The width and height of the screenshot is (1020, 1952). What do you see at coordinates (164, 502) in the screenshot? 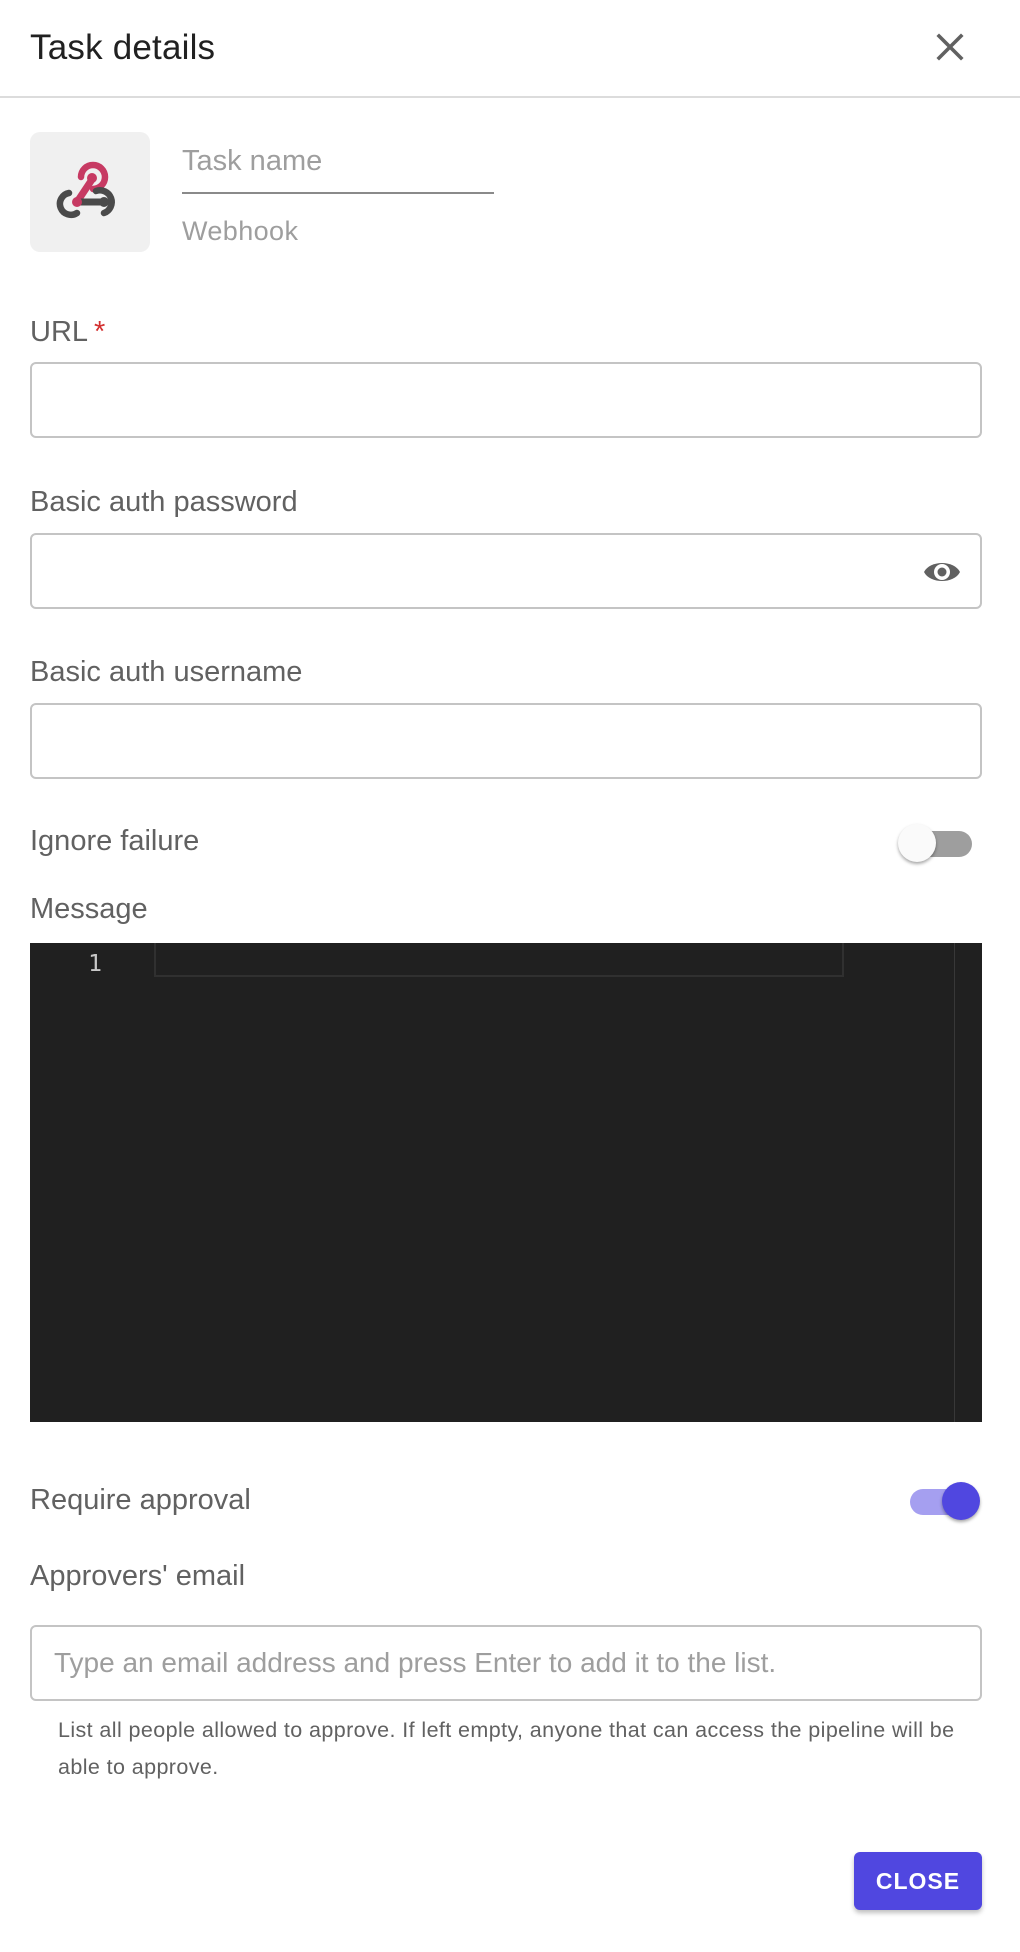
I see `password-label: Basic auth password` at bounding box center [164, 502].